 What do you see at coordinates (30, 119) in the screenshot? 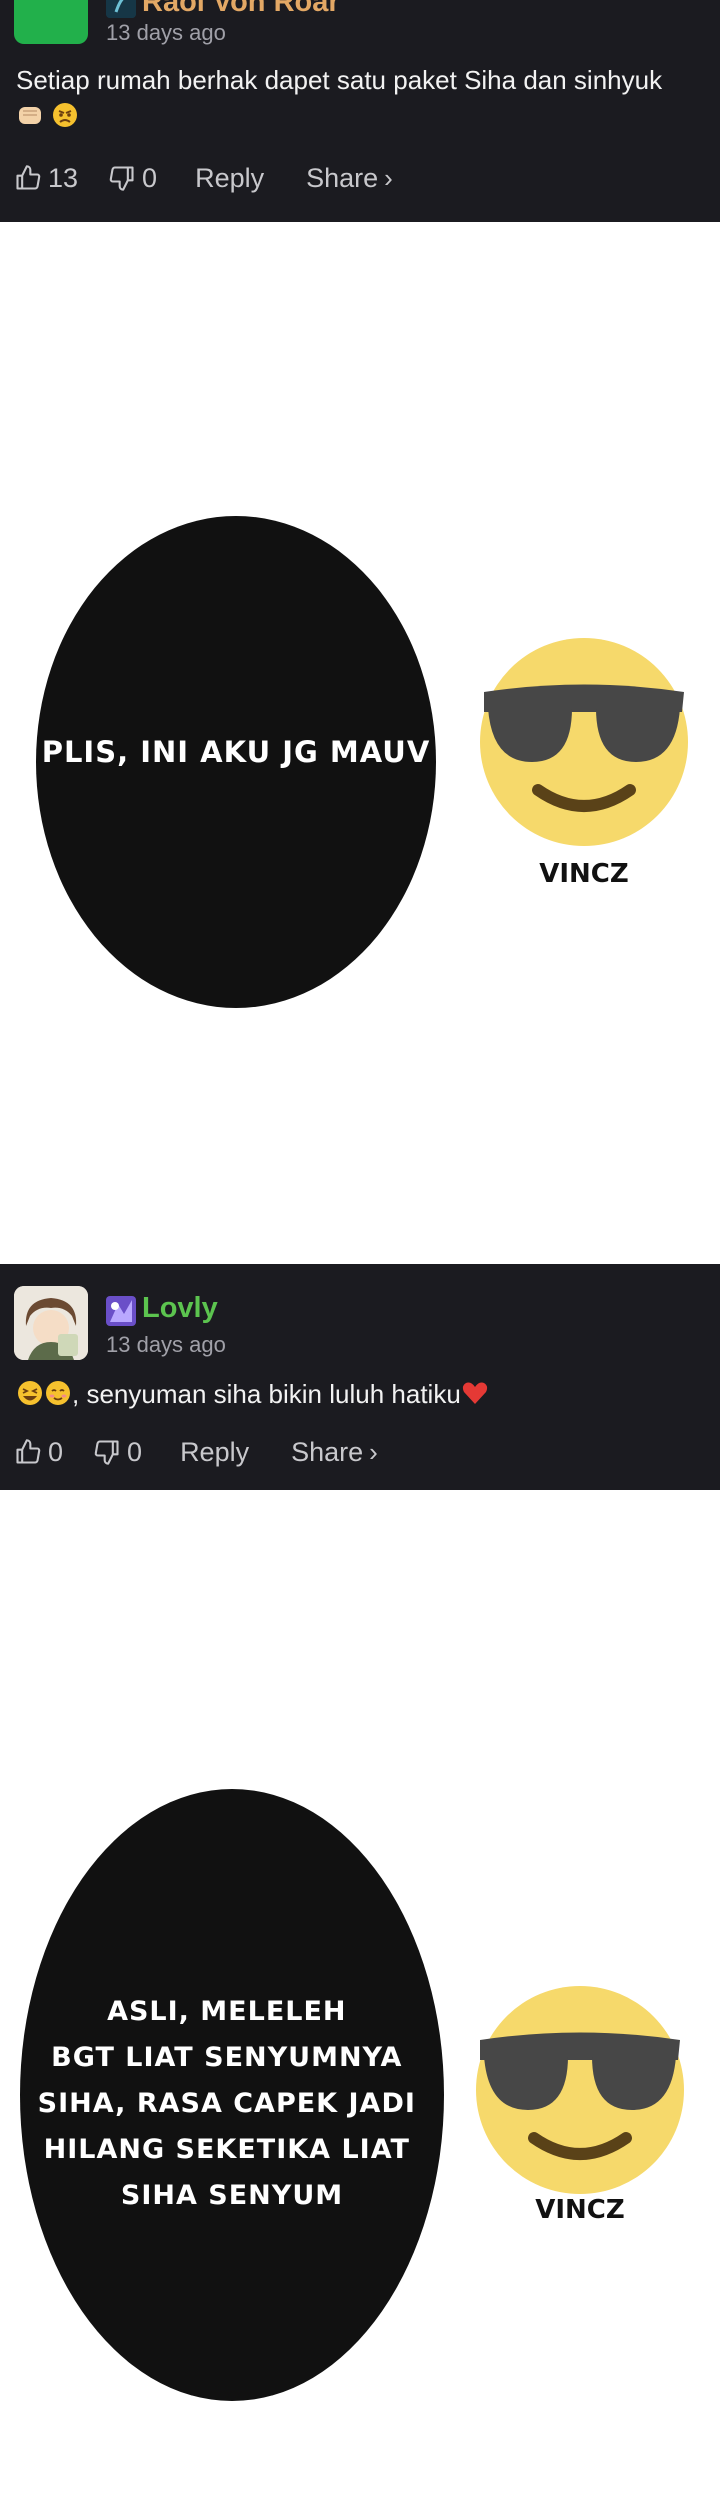
I see `fist-emoji-icon` at bounding box center [30, 119].